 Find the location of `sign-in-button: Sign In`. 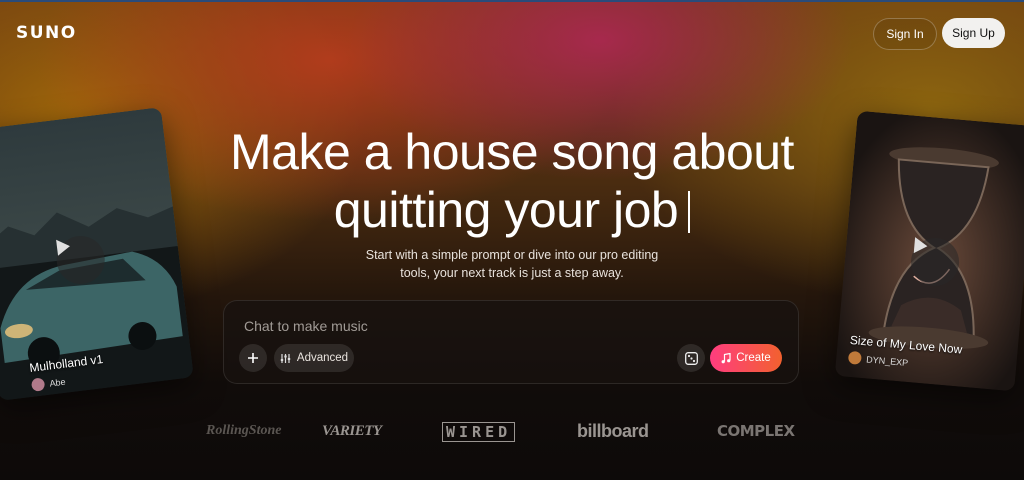

sign-in-button: Sign In is located at coordinates (905, 34).